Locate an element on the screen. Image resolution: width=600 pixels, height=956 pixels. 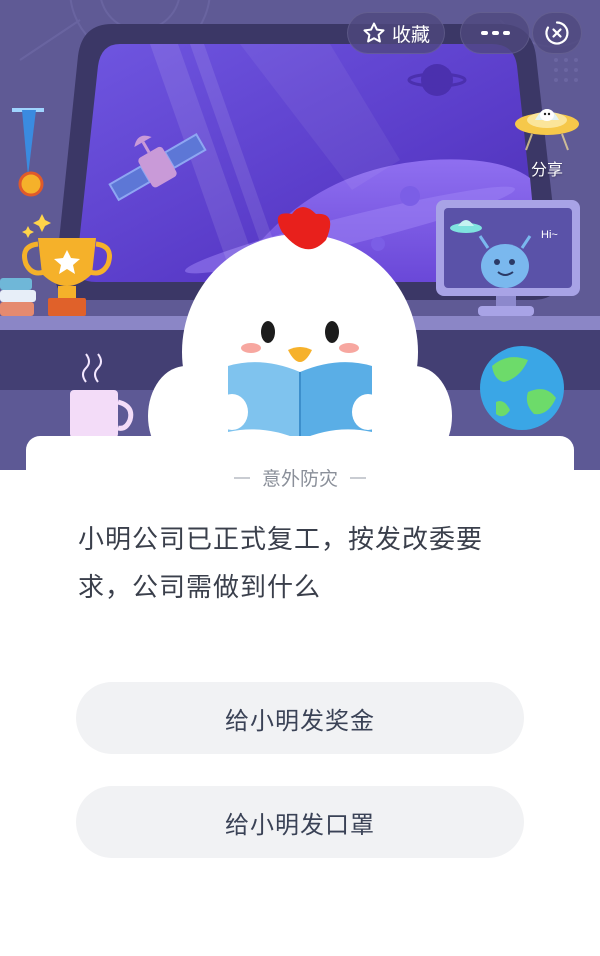
quiz-question: 小明公司已正式复工，按发改委要求，公司需做到什么 is located at coordinates (281, 564).